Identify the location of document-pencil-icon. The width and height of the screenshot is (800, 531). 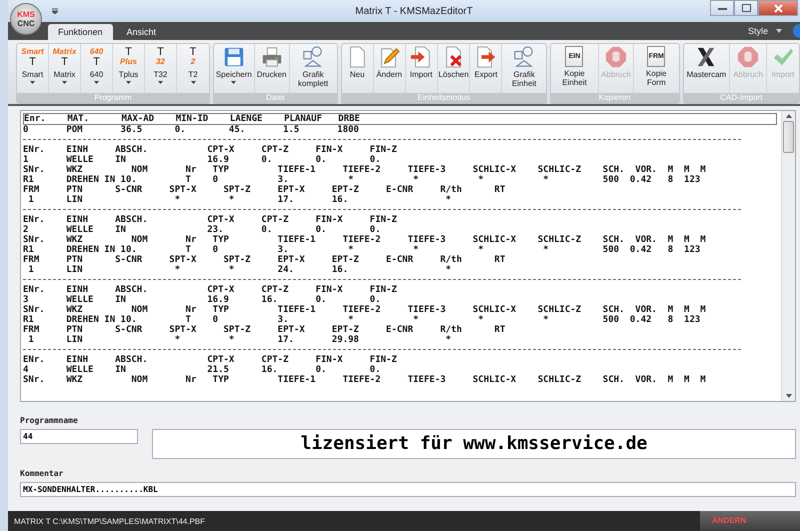
(389, 57).